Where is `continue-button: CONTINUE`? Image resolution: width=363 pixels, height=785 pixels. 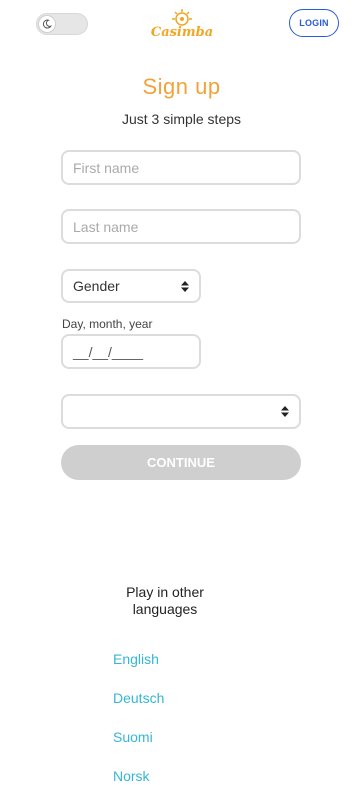 continue-button: CONTINUE is located at coordinates (181, 462).